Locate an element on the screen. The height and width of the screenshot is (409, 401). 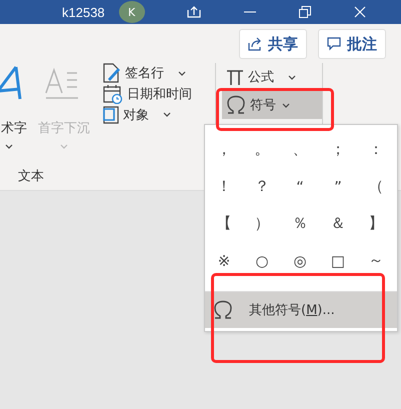
signature-line-icon is located at coordinates (112, 73).